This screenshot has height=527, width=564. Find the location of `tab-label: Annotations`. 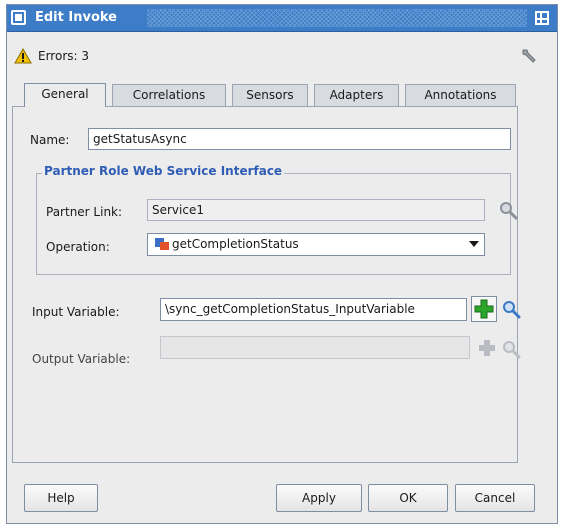

tab-label: Annotations is located at coordinates (460, 95).